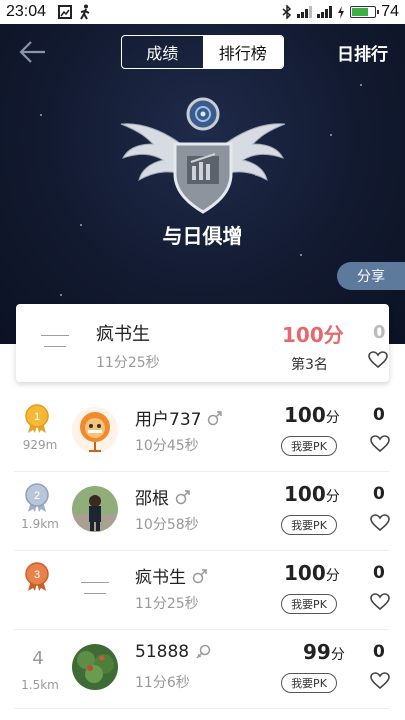  Describe the element at coordinates (390, 11) in the screenshot. I see `battery-percent: 74` at that location.